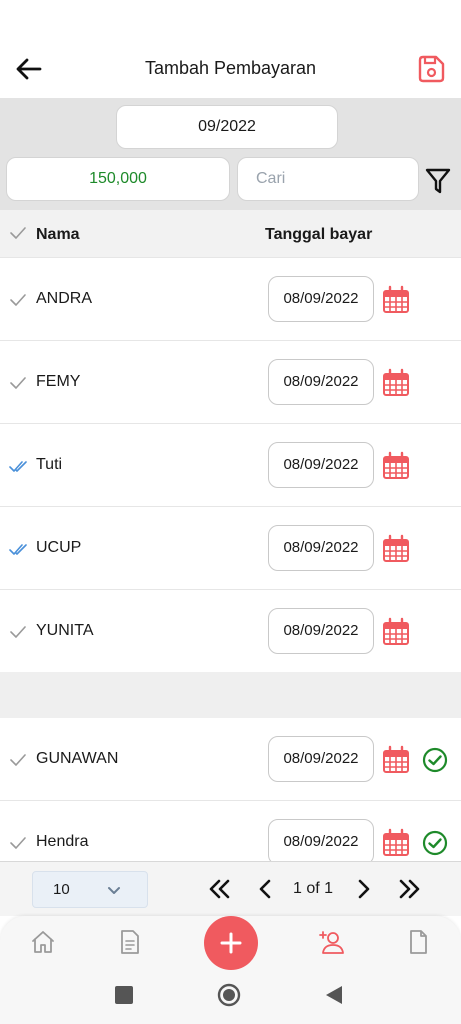  What do you see at coordinates (90, 889) in the screenshot?
I see `page-size-select: 10` at bounding box center [90, 889].